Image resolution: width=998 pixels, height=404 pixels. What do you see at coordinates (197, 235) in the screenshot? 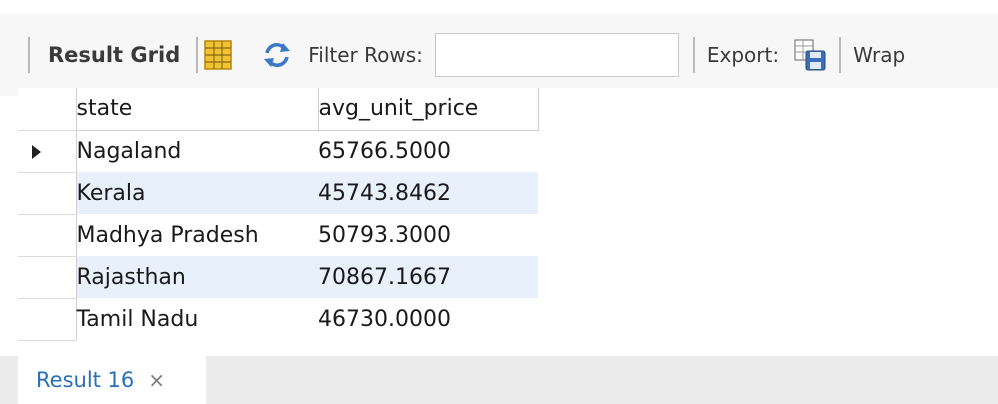
I see `cell-state: Madhya Pradesh` at bounding box center [197, 235].